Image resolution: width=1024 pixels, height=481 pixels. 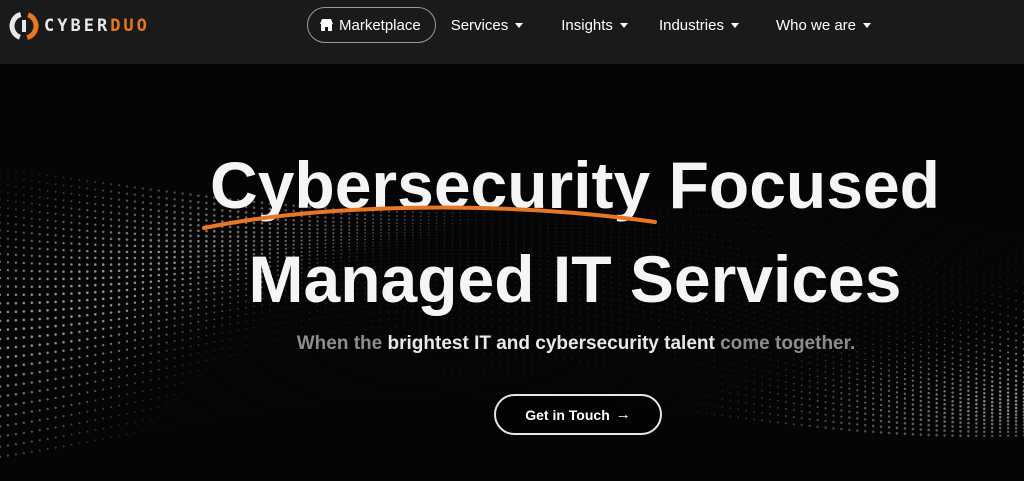 What do you see at coordinates (623, 414) in the screenshot?
I see `arrow-right-icon: →` at bounding box center [623, 414].